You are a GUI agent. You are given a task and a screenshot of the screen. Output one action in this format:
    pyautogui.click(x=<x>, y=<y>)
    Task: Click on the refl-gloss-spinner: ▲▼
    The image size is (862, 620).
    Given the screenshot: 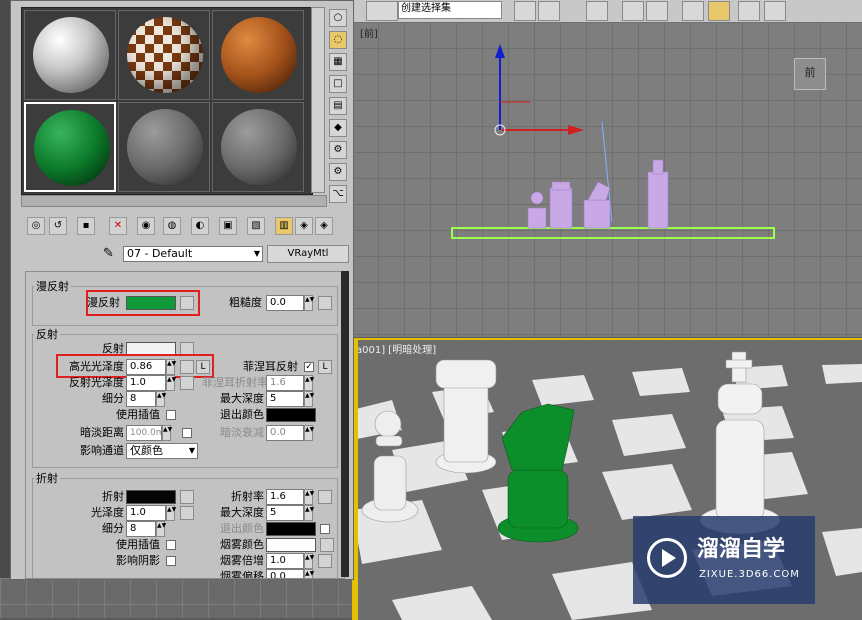 What is the action you would take?
    pyautogui.click(x=171, y=383)
    